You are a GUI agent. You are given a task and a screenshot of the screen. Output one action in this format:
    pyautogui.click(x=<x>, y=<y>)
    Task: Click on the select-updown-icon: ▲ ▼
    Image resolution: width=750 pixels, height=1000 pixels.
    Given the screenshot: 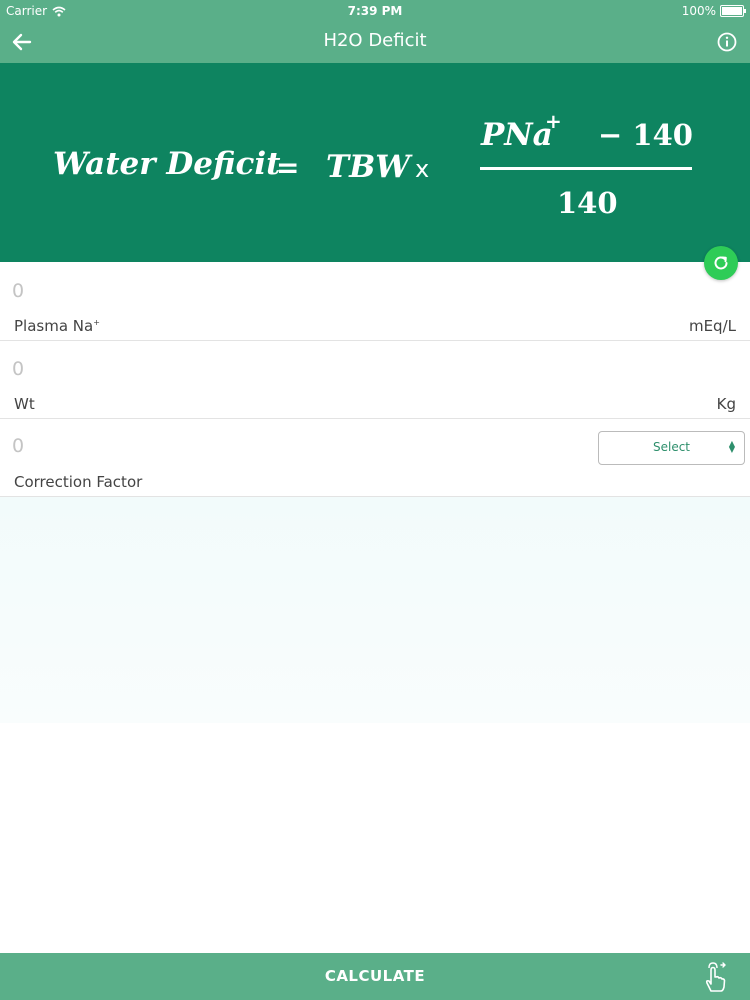 What is the action you would take?
    pyautogui.click(x=731, y=446)
    